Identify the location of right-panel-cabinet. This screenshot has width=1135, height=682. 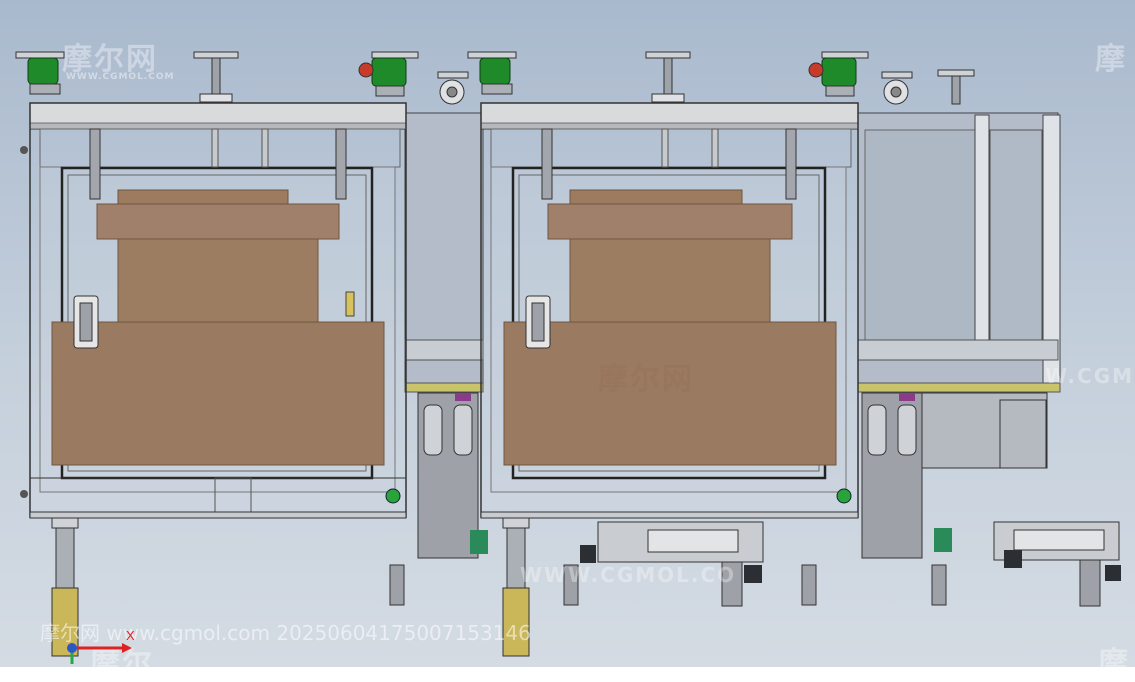
(959, 252).